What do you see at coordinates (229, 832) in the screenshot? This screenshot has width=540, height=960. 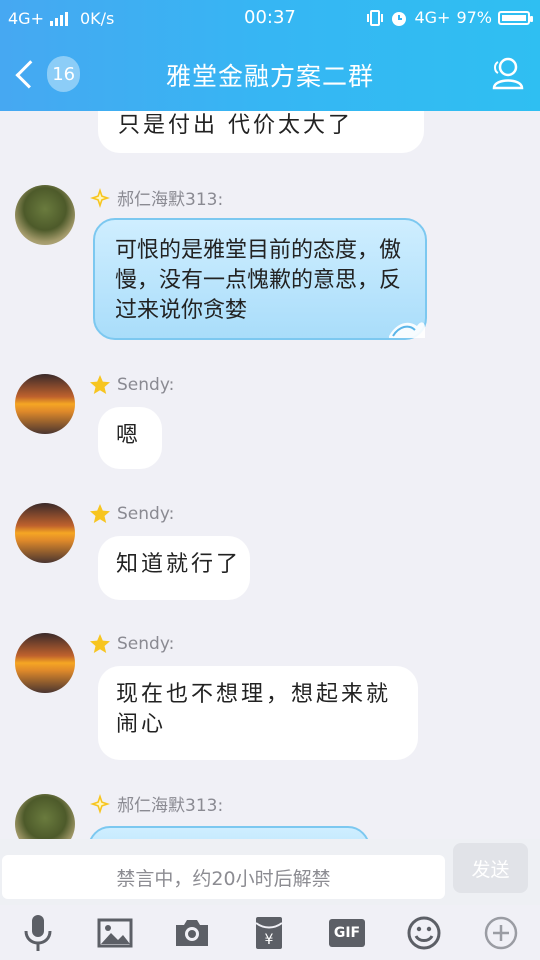 I see `message-bubble` at bounding box center [229, 832].